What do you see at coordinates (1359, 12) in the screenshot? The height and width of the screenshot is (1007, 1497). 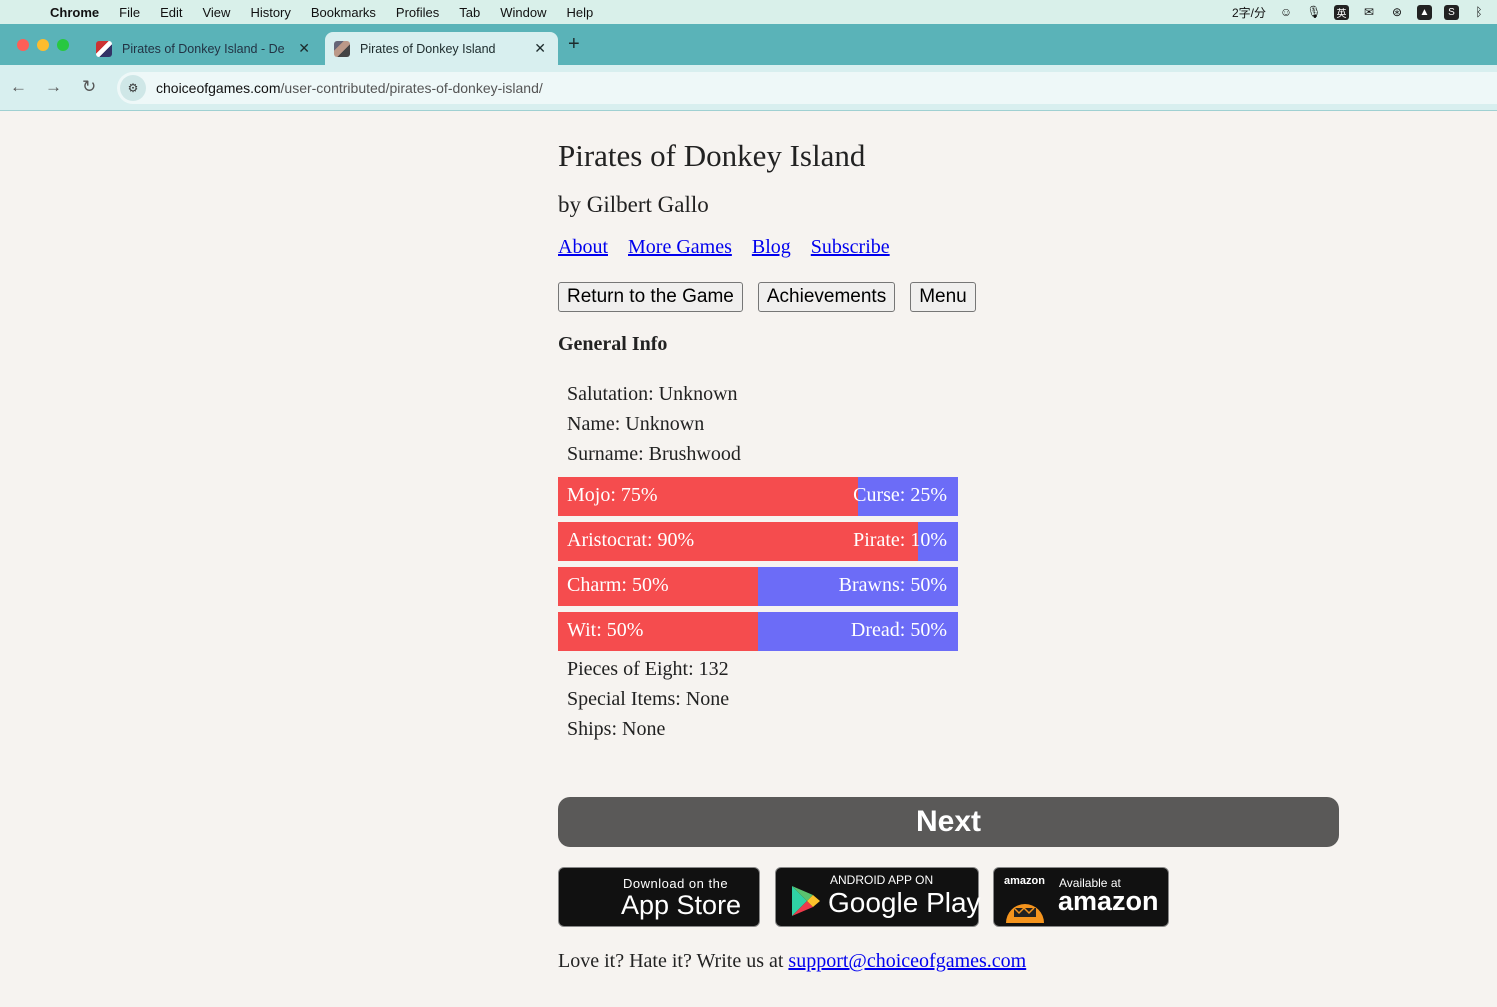 I see `status-tray: 2字/分 ☺ 🎙 英 ✉ ⊛ ▲ S ᛒ` at bounding box center [1359, 12].